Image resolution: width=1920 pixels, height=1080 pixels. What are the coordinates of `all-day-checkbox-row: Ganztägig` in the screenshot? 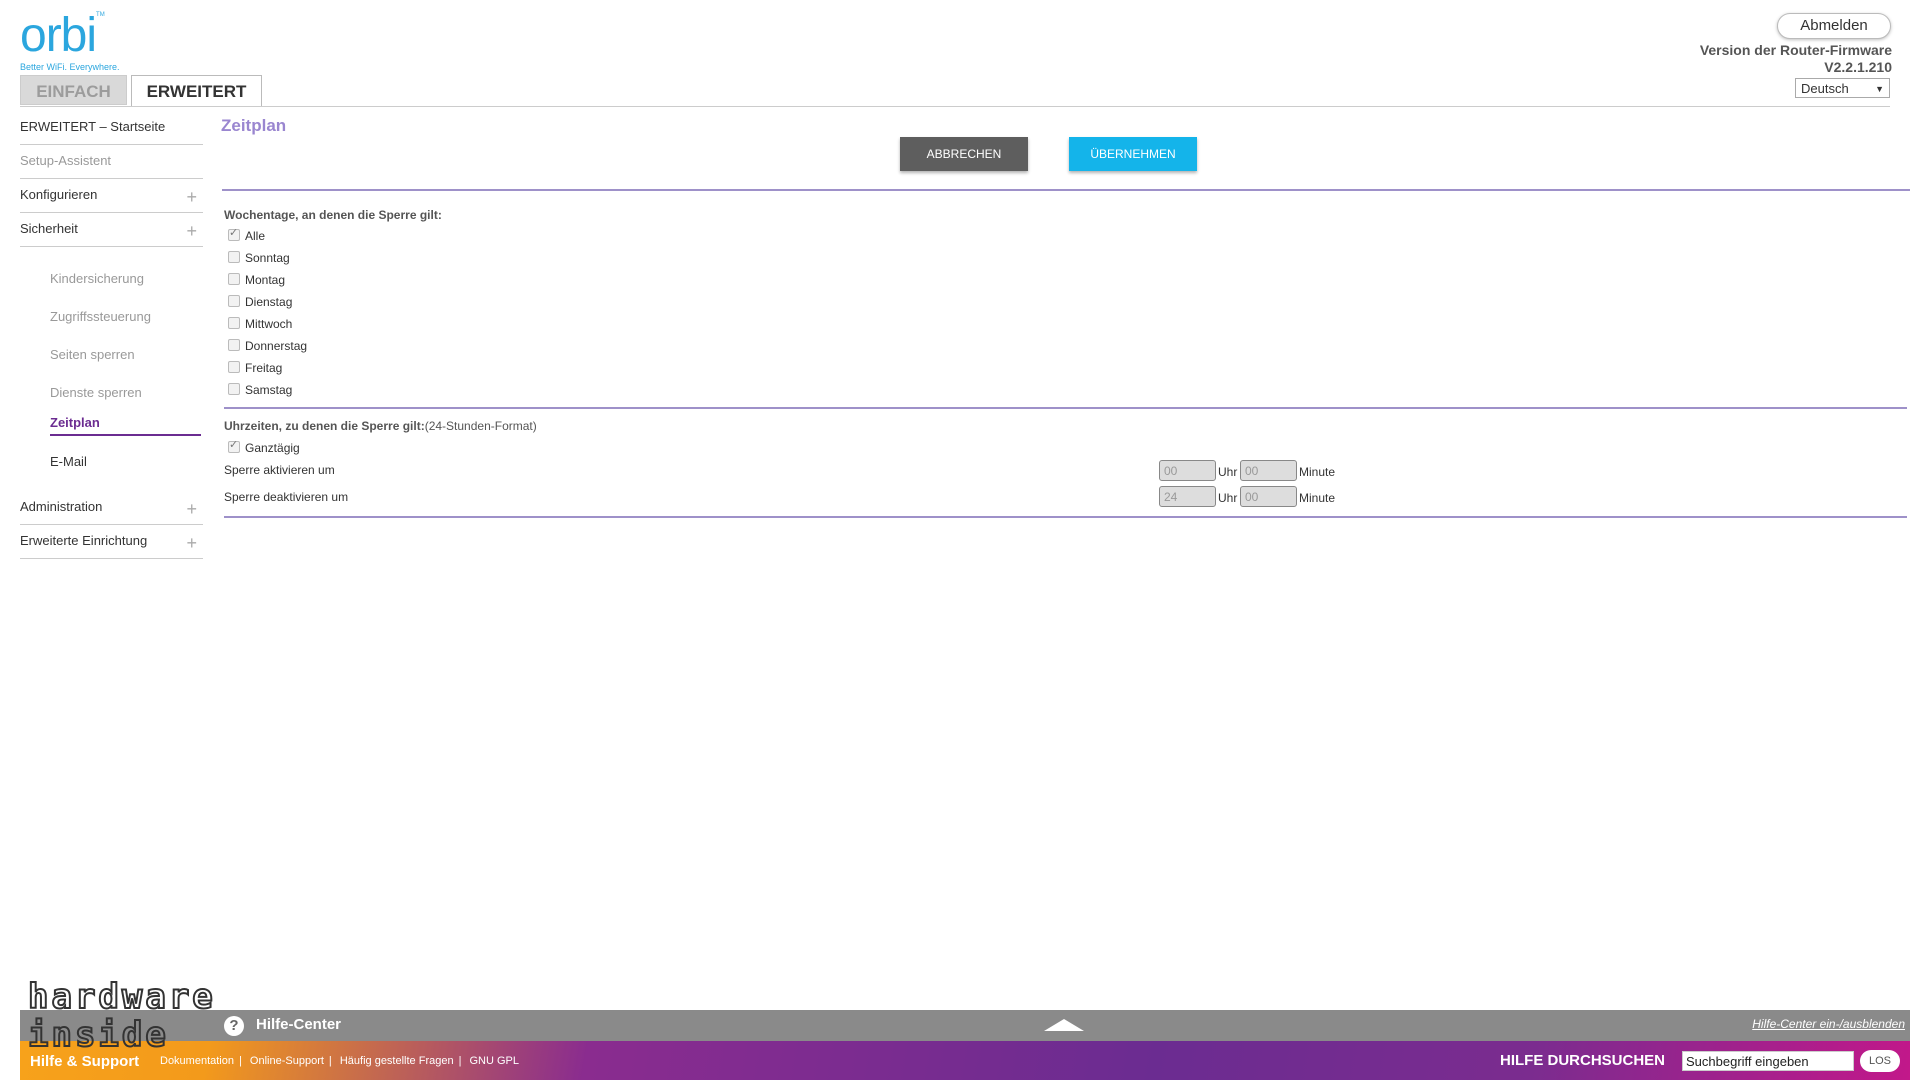 It's located at (264, 446).